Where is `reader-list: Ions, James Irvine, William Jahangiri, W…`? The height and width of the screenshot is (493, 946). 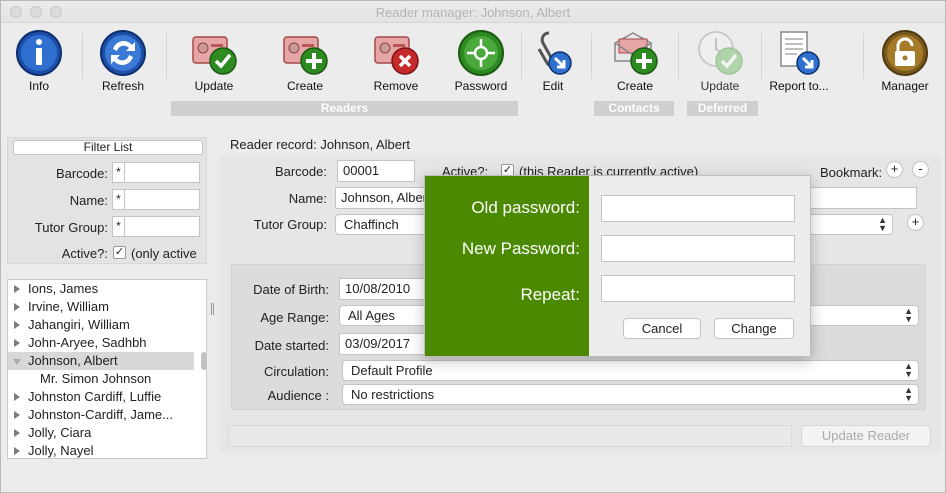
reader-list: Ions, James Irvine, William Jahangiri, W… is located at coordinates (107, 369).